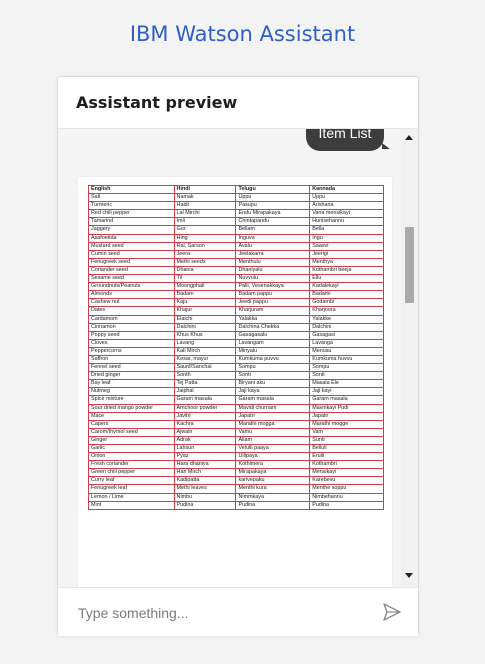 The width and height of the screenshot is (485, 664). I want to click on table-cell: Adrak, so click(205, 440).